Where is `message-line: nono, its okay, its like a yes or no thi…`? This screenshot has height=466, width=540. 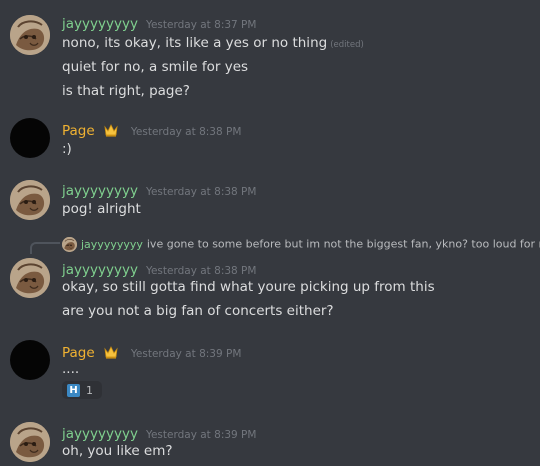
message-line: nono, its okay, its like a yes or no thi… is located at coordinates (213, 43).